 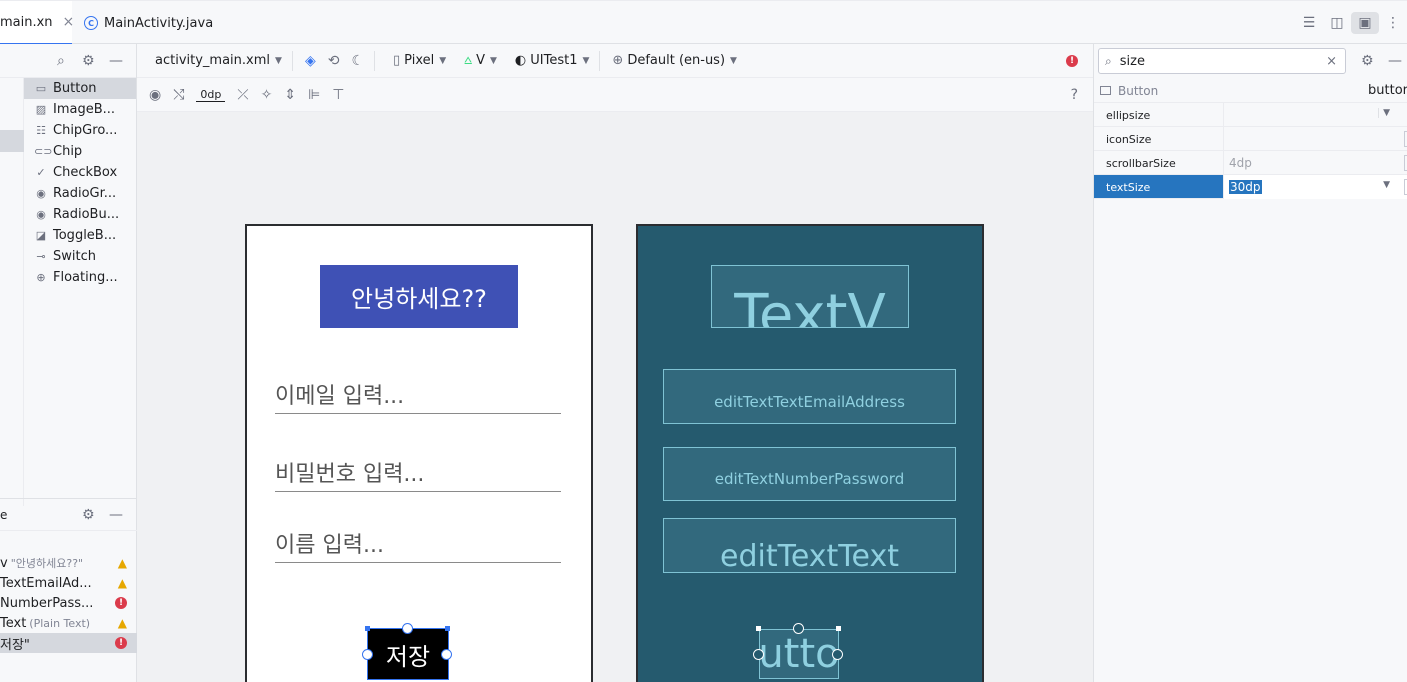 What do you see at coordinates (267, 95) in the screenshot?
I see `infer-constraints-icon: ✧` at bounding box center [267, 95].